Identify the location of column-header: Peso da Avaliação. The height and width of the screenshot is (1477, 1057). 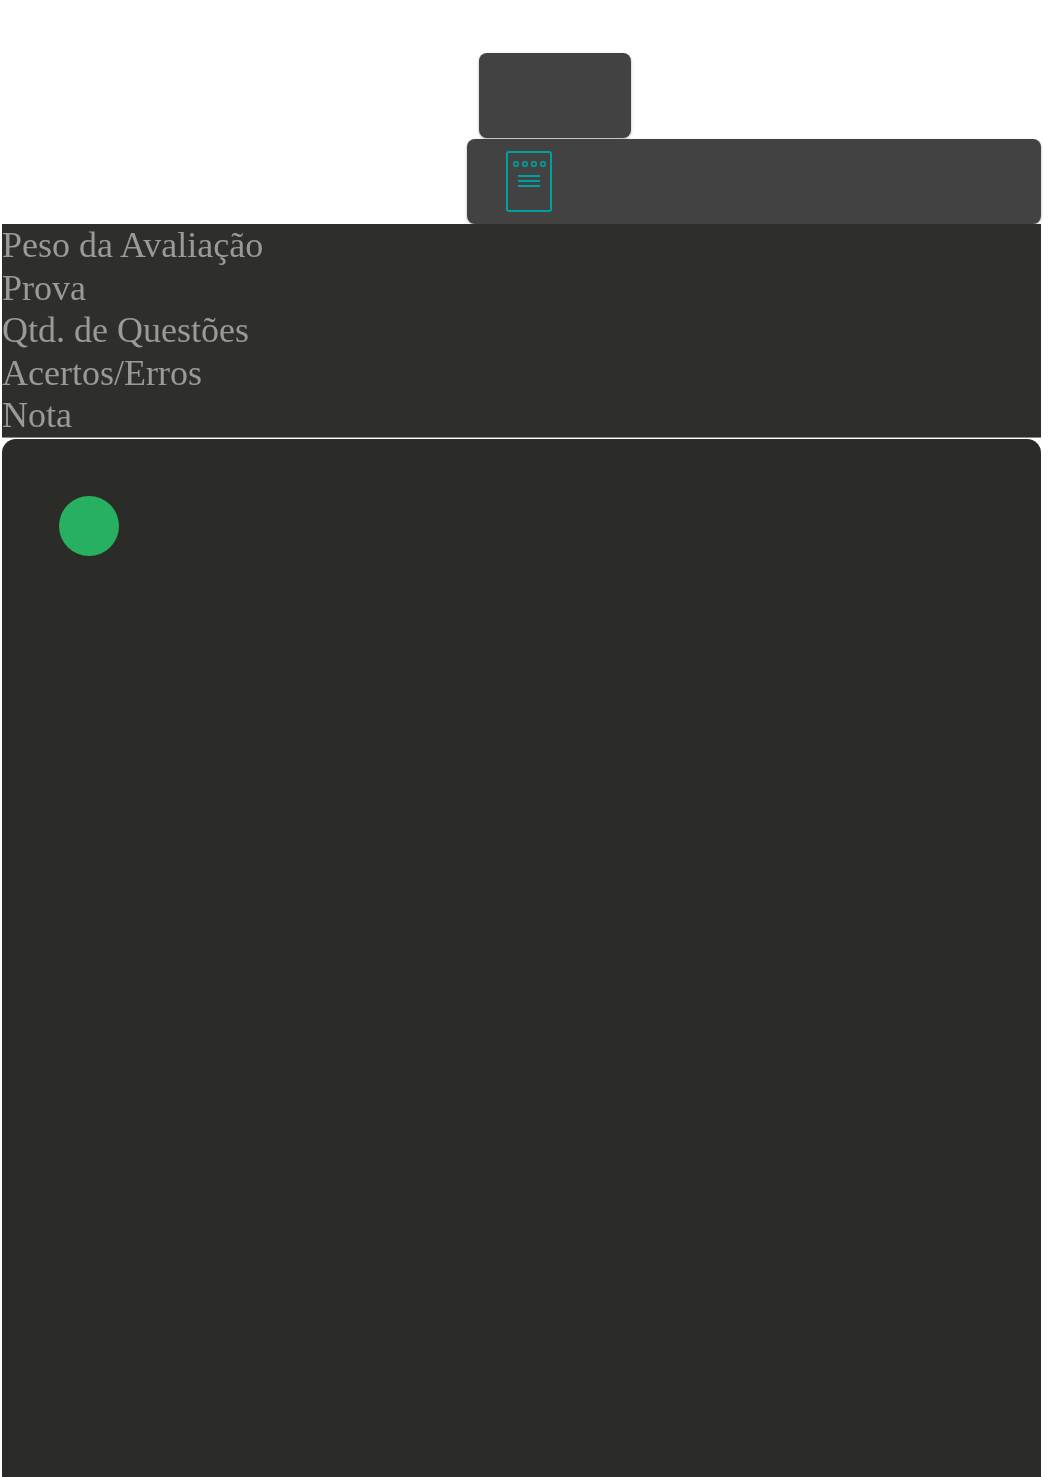
(133, 245).